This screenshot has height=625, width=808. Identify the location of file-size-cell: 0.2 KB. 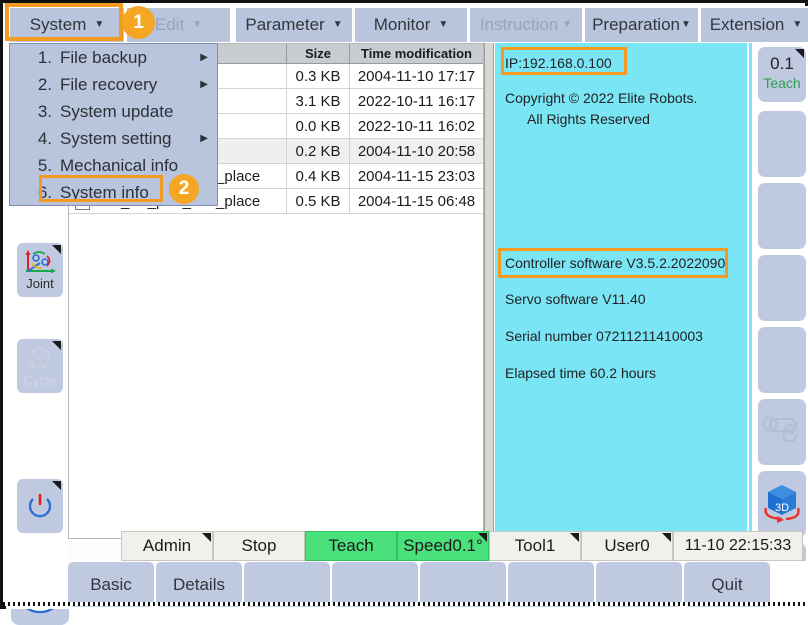
(318, 151).